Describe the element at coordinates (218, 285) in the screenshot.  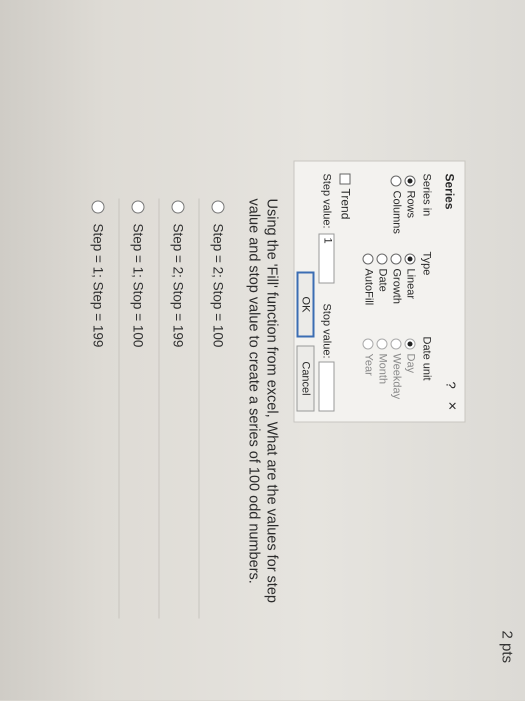
I see `answer-label: Step = 2; Stop = 100` at that location.